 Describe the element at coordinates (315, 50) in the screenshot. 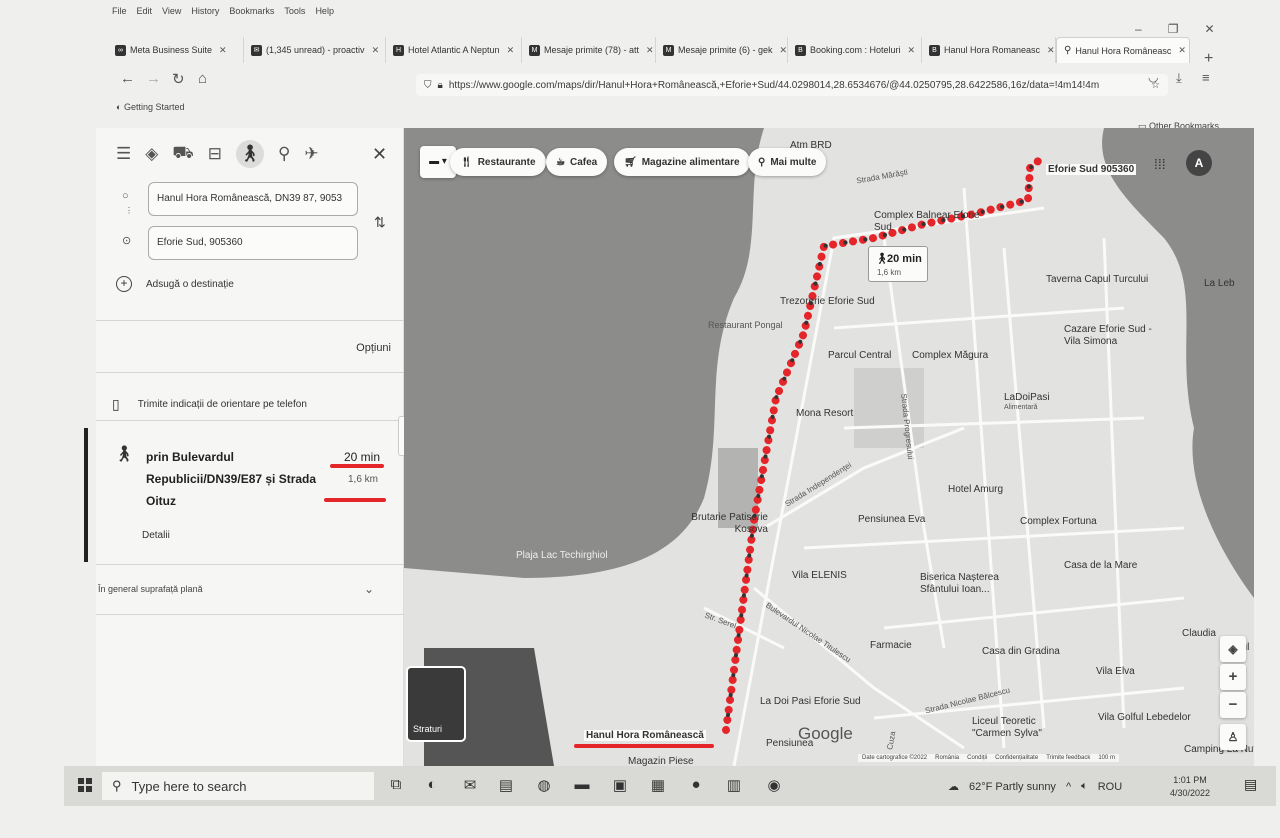

I see `tab-mail: ✉ (1,345 unread) - proactiv ✕` at that location.